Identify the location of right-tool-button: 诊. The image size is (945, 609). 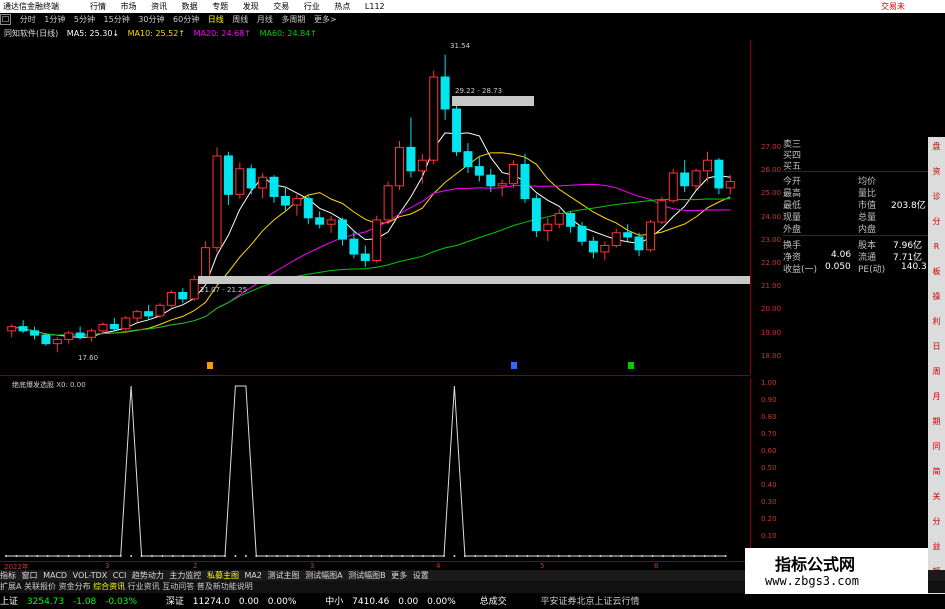
(936, 196).